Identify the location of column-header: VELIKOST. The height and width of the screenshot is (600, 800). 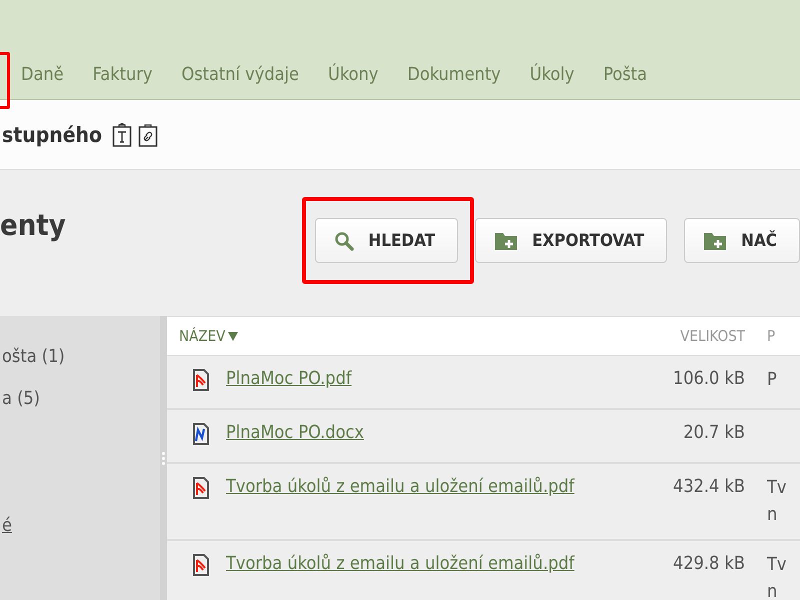
(707, 336).